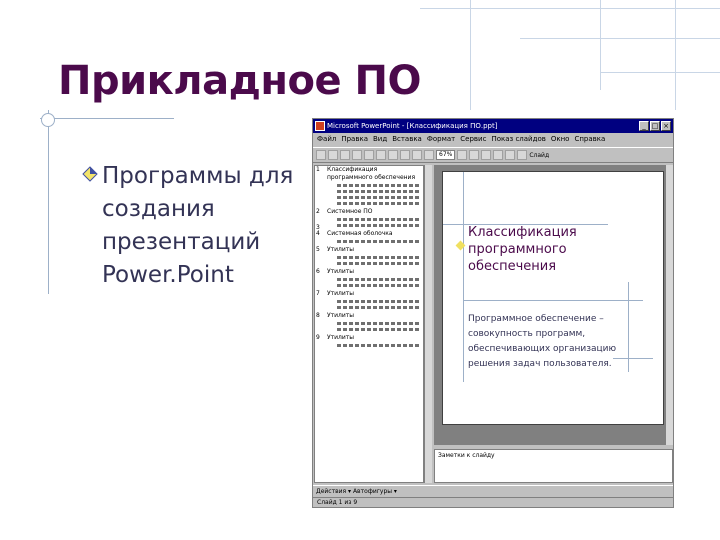 This screenshot has height=540, width=720. Describe the element at coordinates (90, 174) in the screenshot. I see `diamond-bullet-icon` at that location.